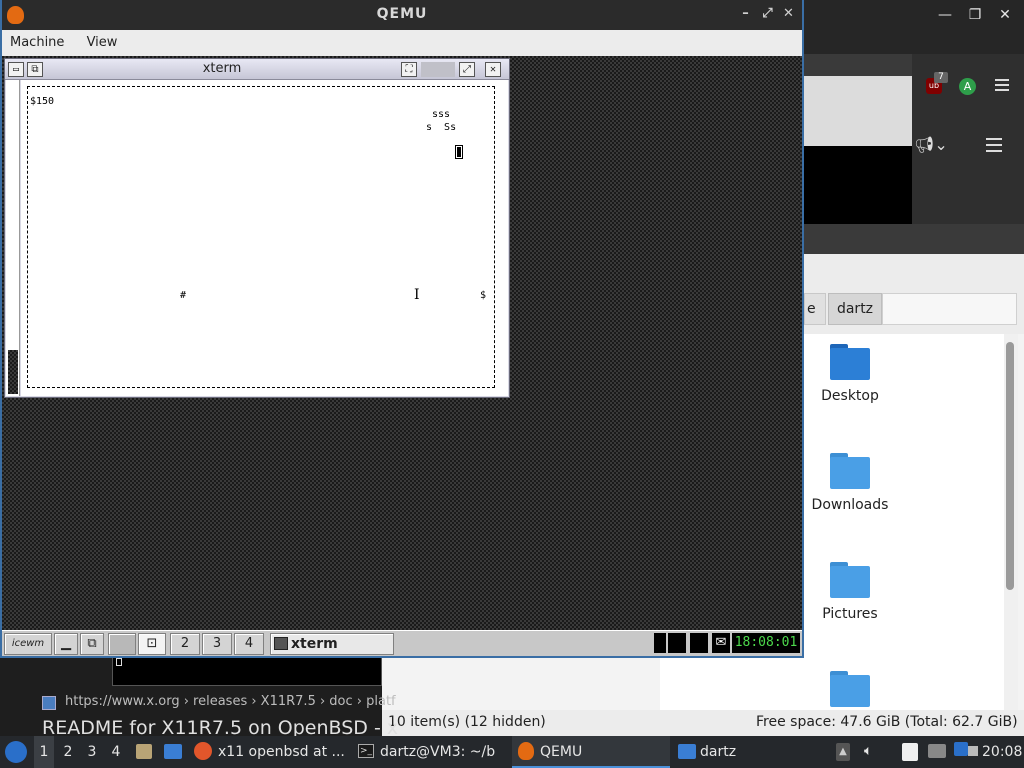  Describe the element at coordinates (949, 309) in the screenshot. I see `path-bar-empty` at that location.